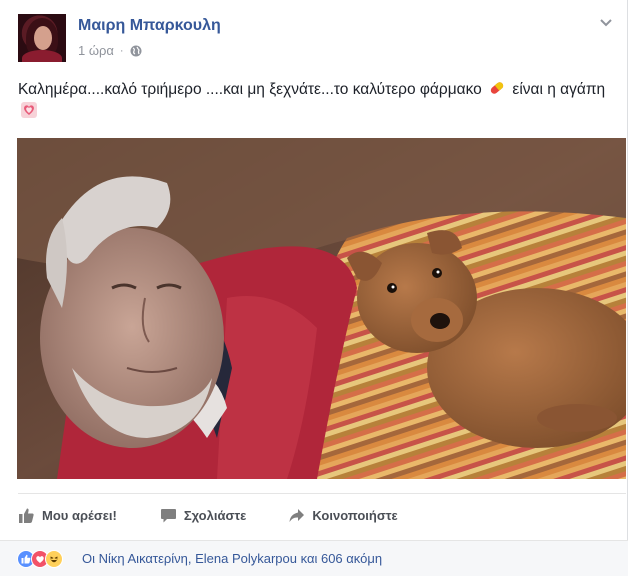 Image resolution: width=628 pixels, height=576 pixels. What do you see at coordinates (168, 515) in the screenshot?
I see `comment-icon` at bounding box center [168, 515].